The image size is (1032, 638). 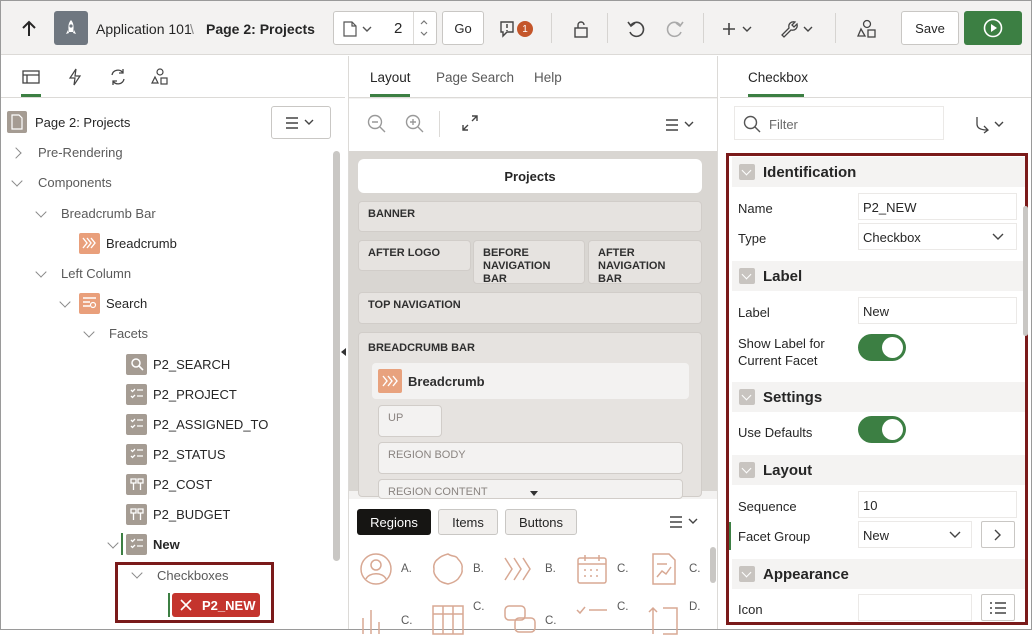 What do you see at coordinates (930, 28) in the screenshot?
I see `save-button: Save` at bounding box center [930, 28].